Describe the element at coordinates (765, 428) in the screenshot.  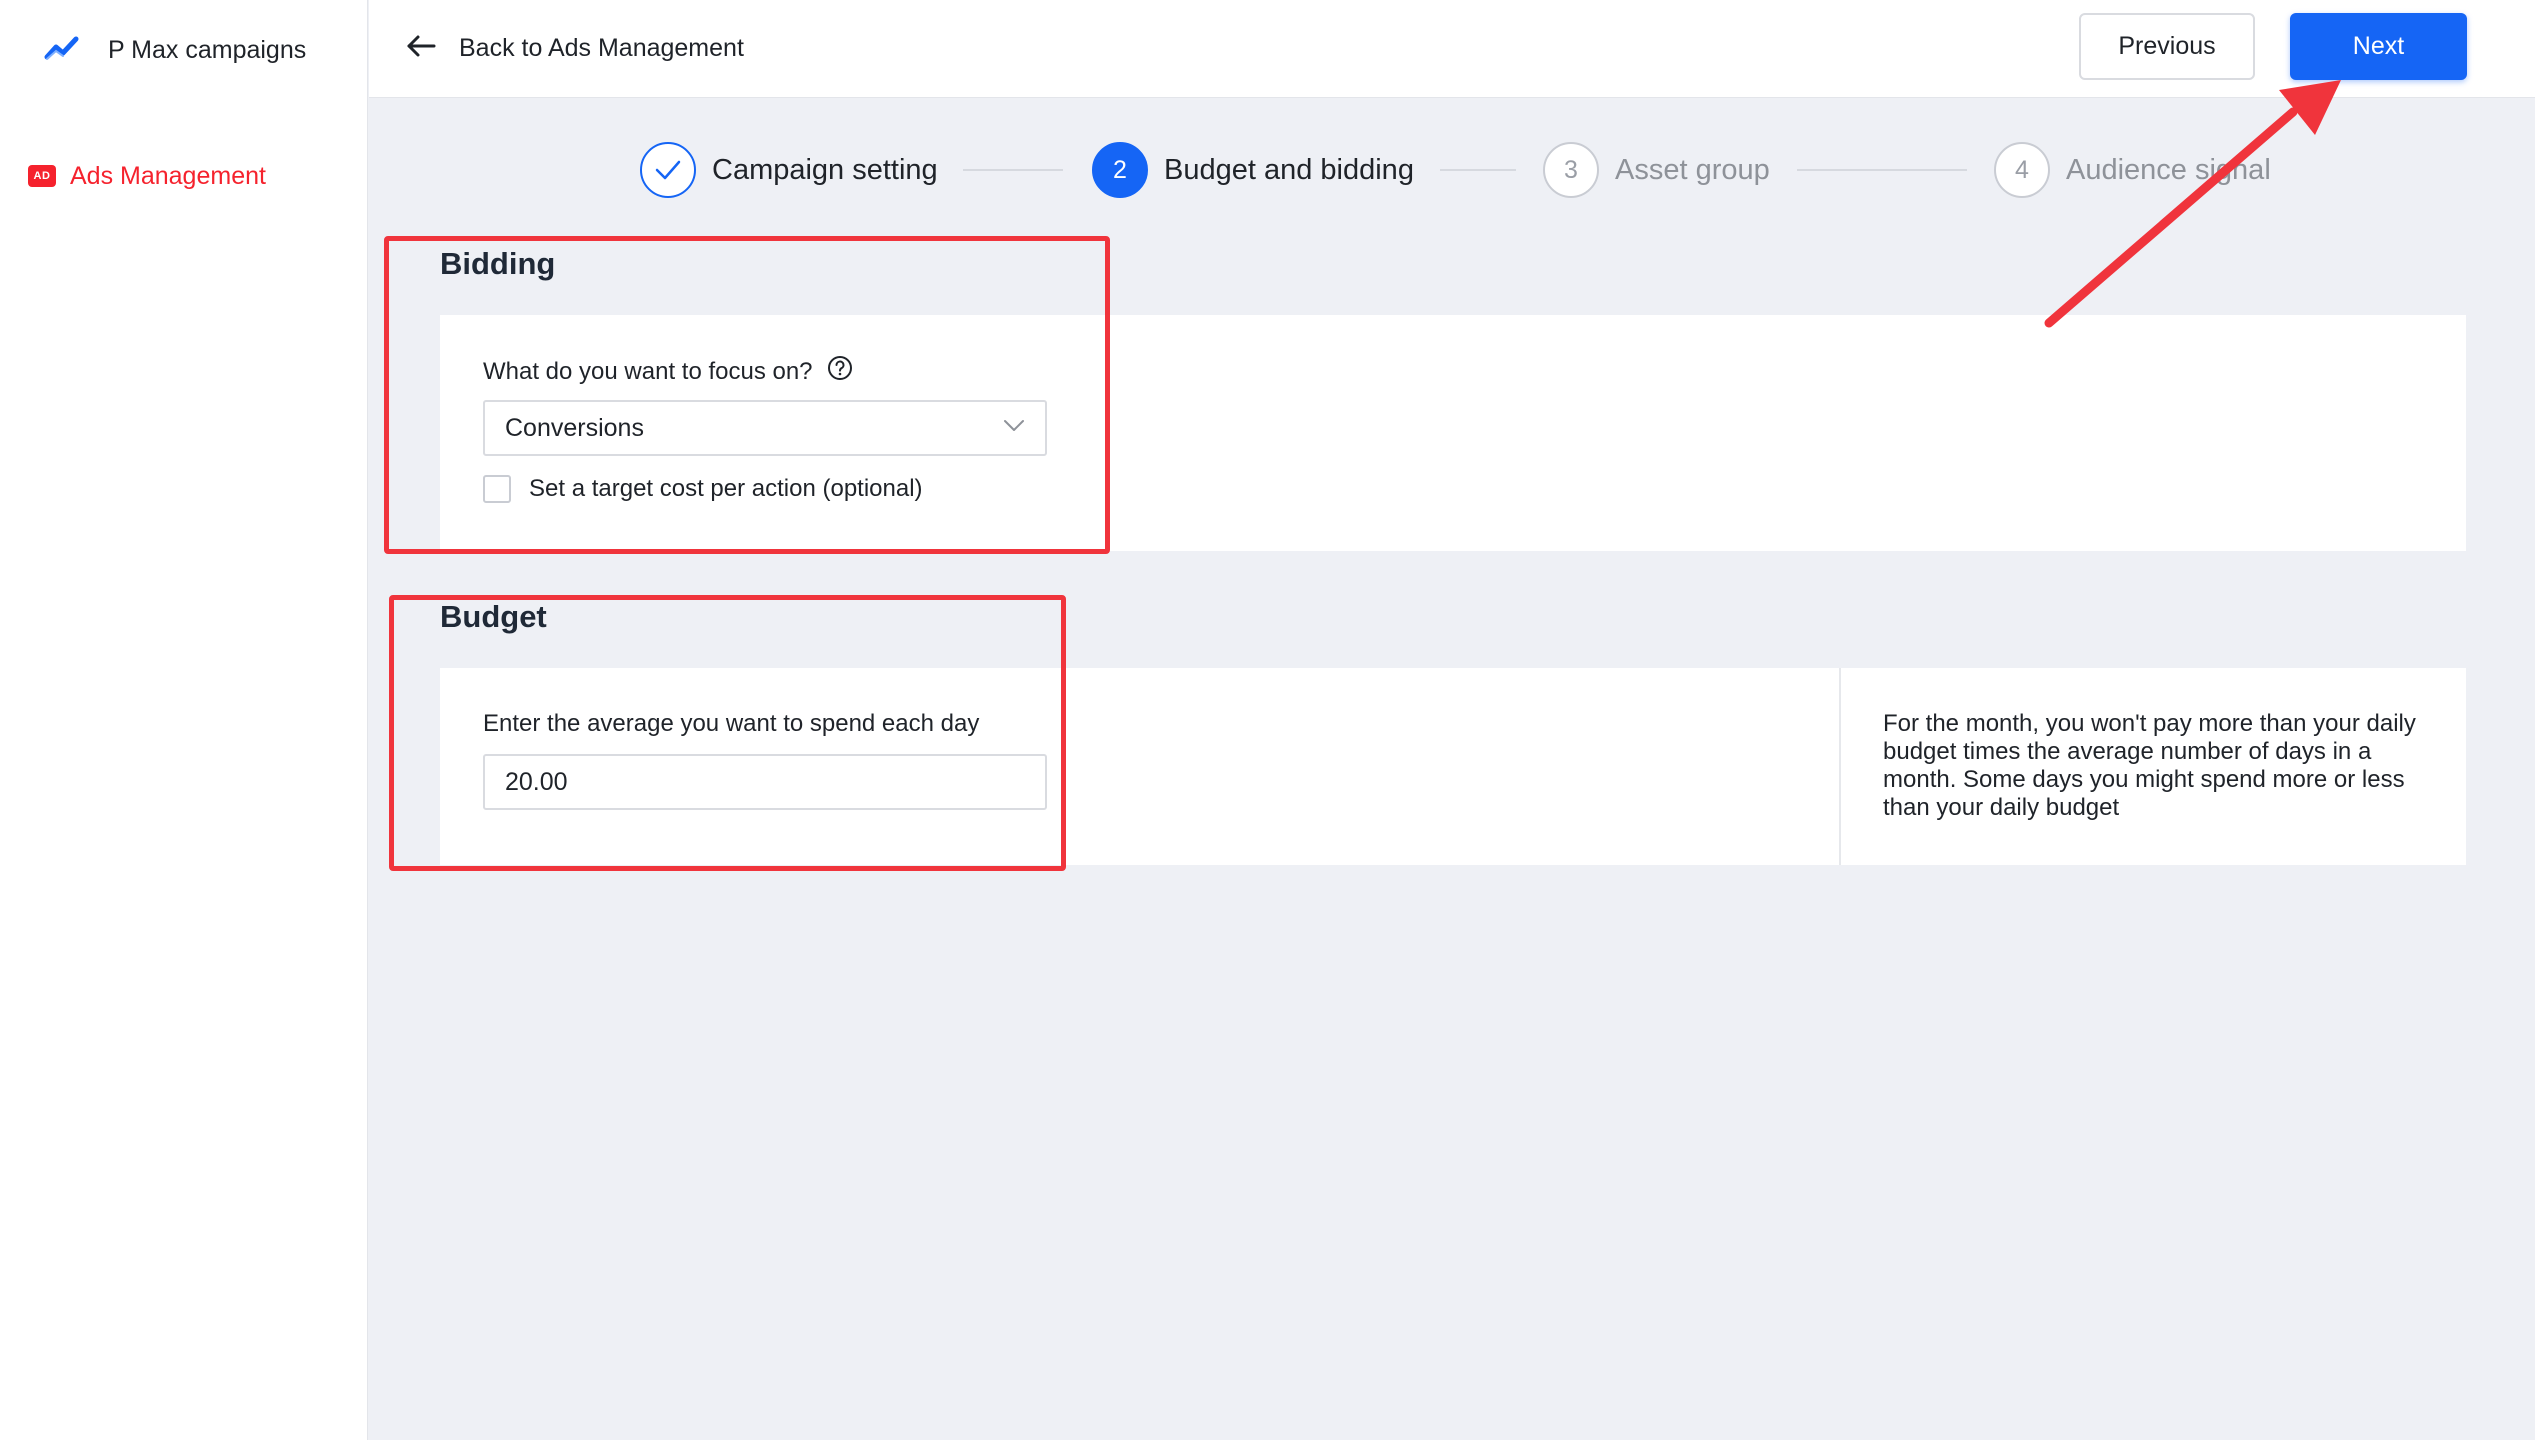
I see `focus-select: Conversions` at that location.